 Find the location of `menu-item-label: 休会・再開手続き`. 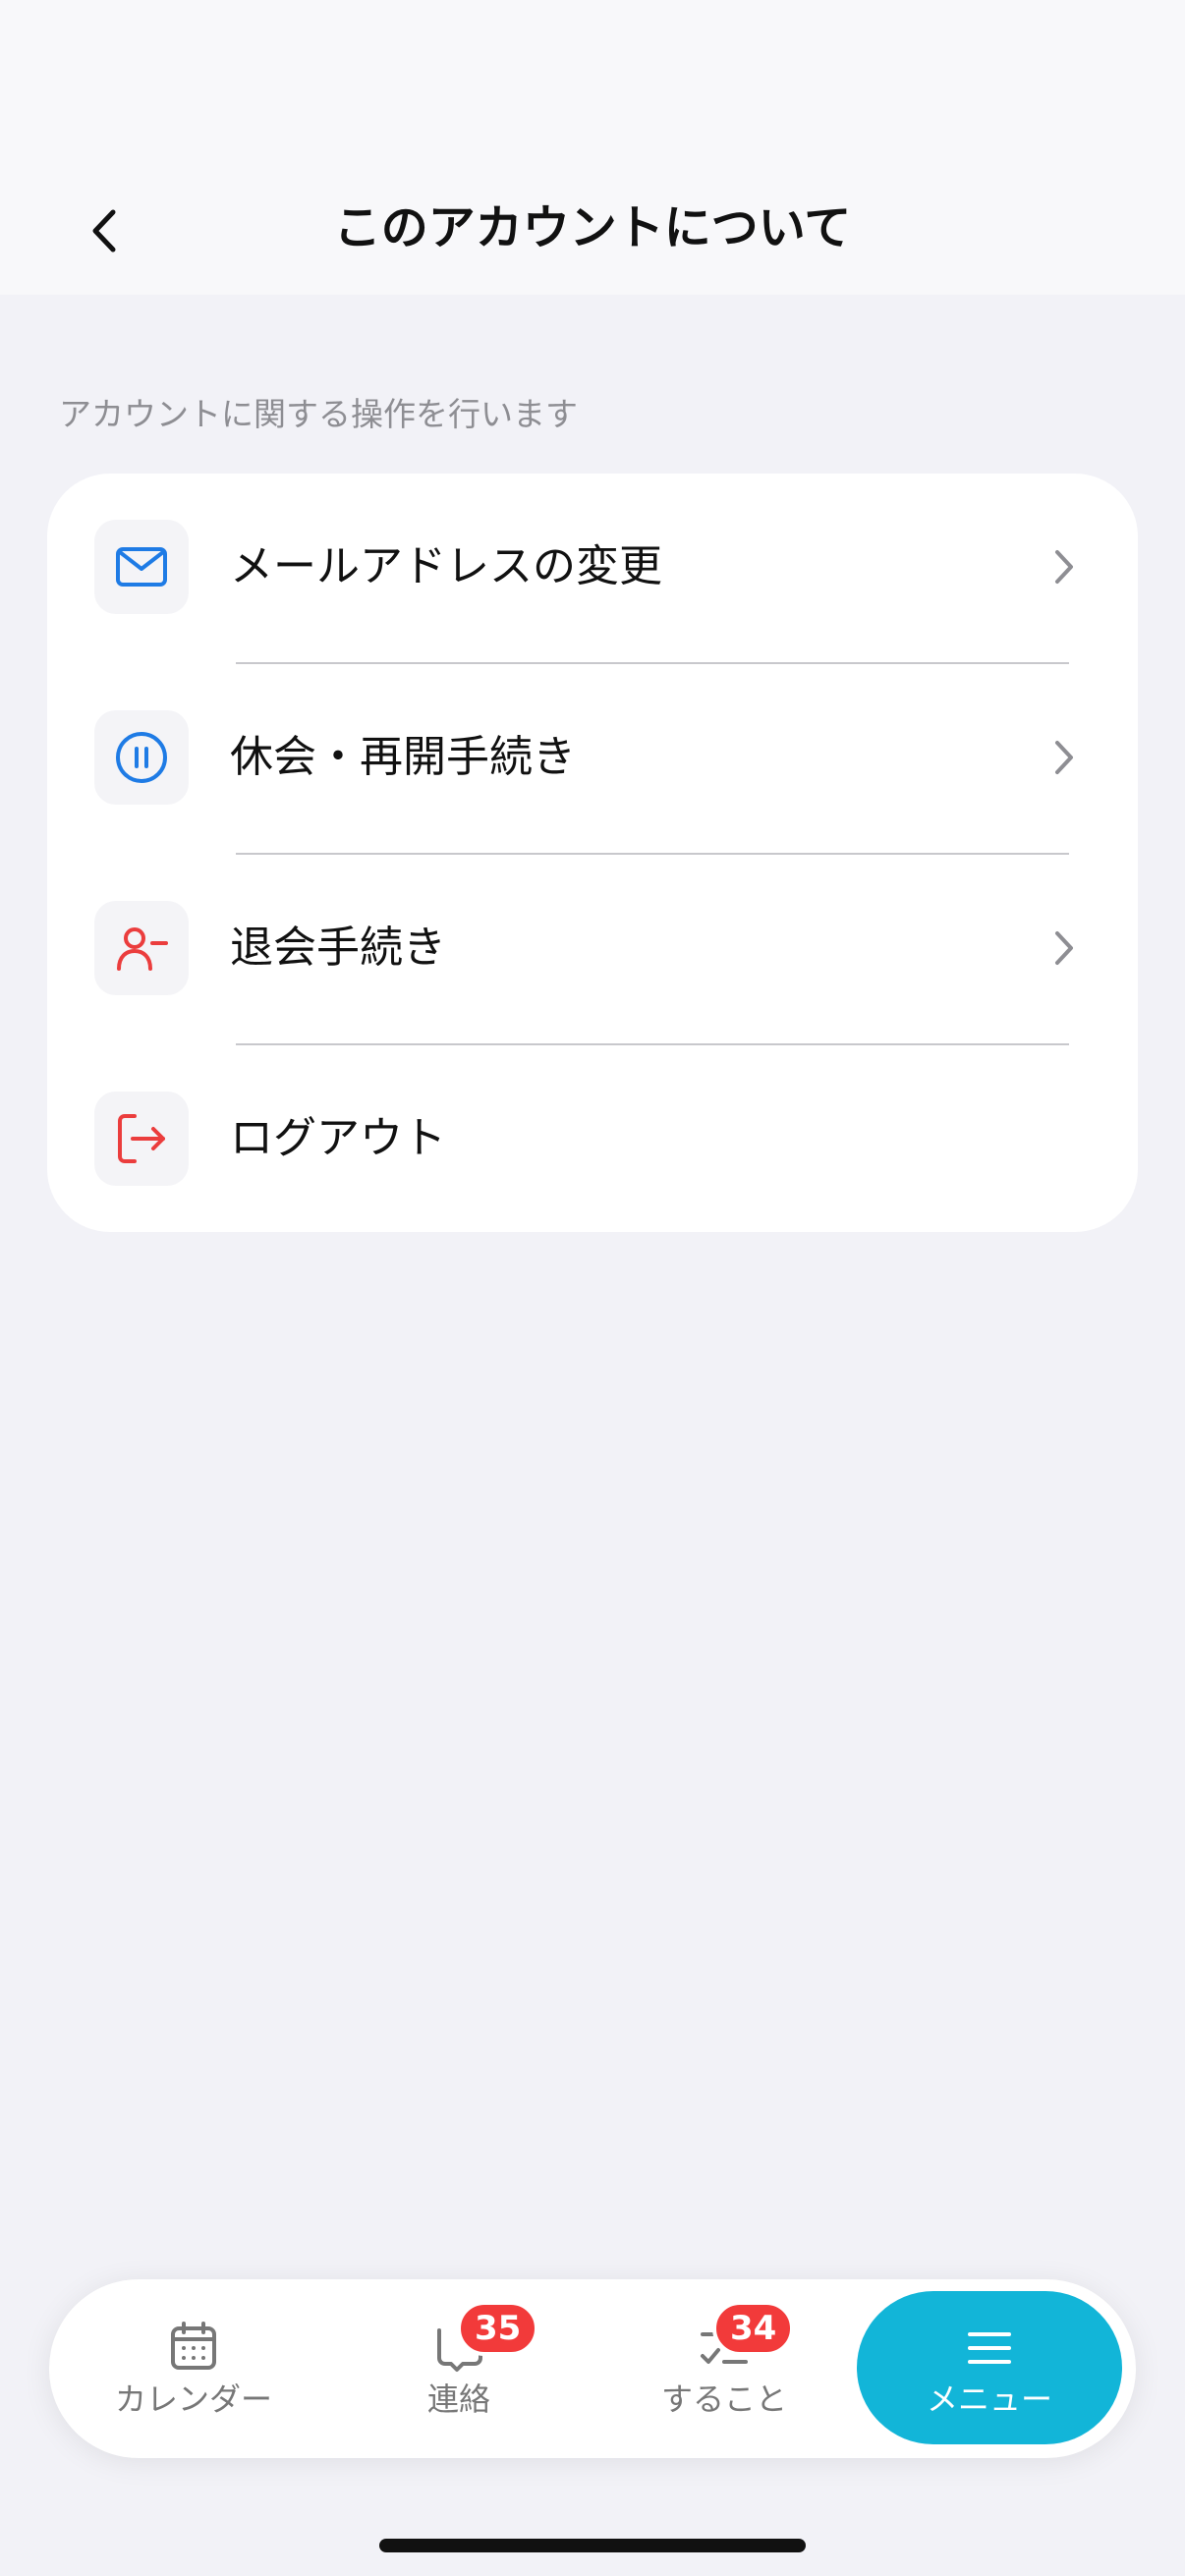

menu-item-label: 休会・再開手続き is located at coordinates (403, 757).